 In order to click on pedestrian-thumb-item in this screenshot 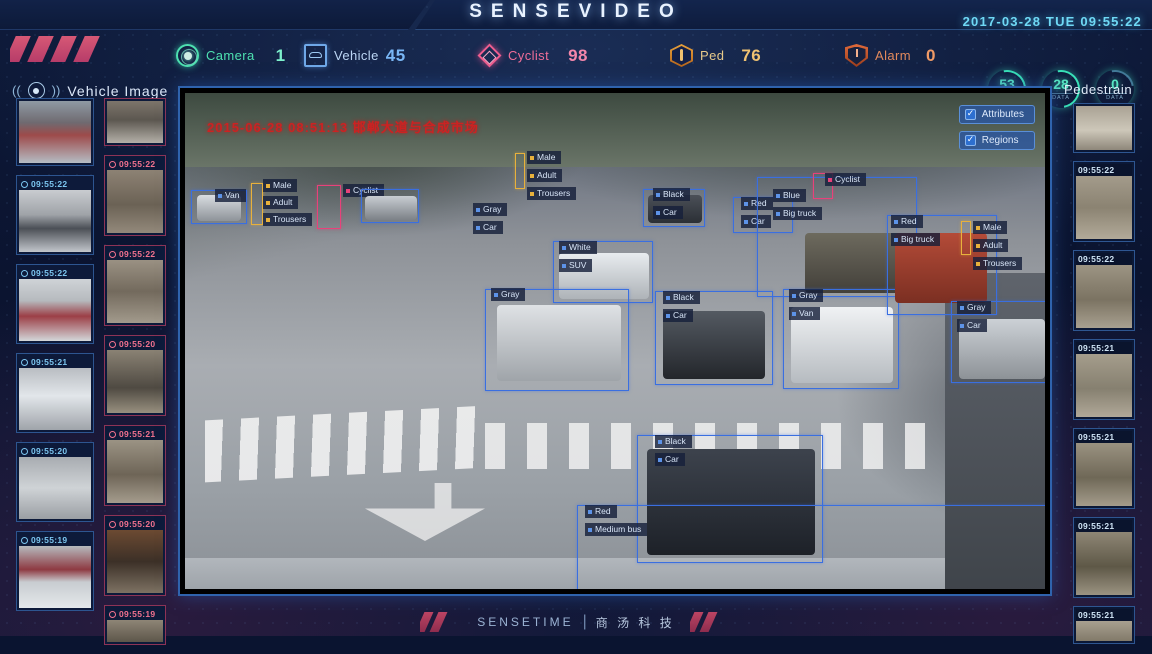, I will do `click(1104, 128)`.